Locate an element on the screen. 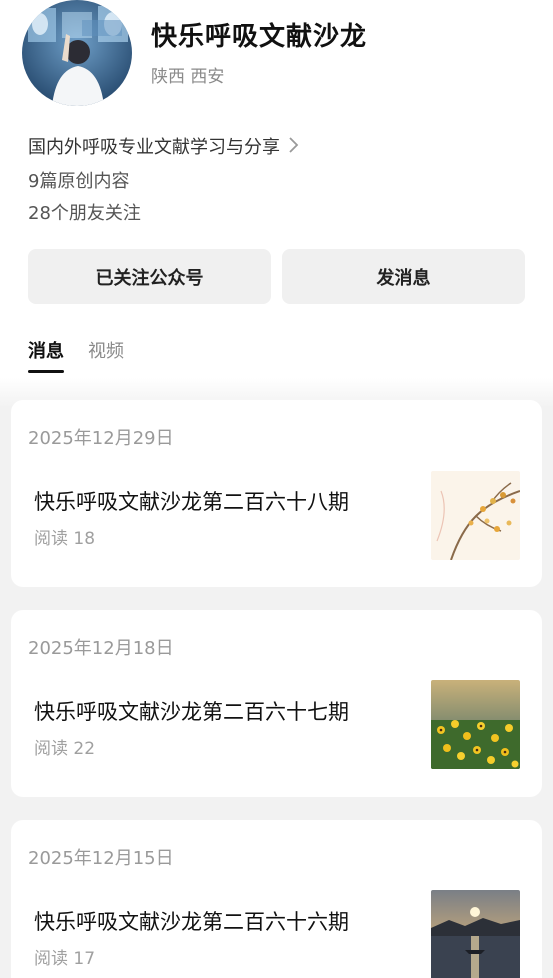  original-articles-count: 9篇原创内容 is located at coordinates (78, 180).